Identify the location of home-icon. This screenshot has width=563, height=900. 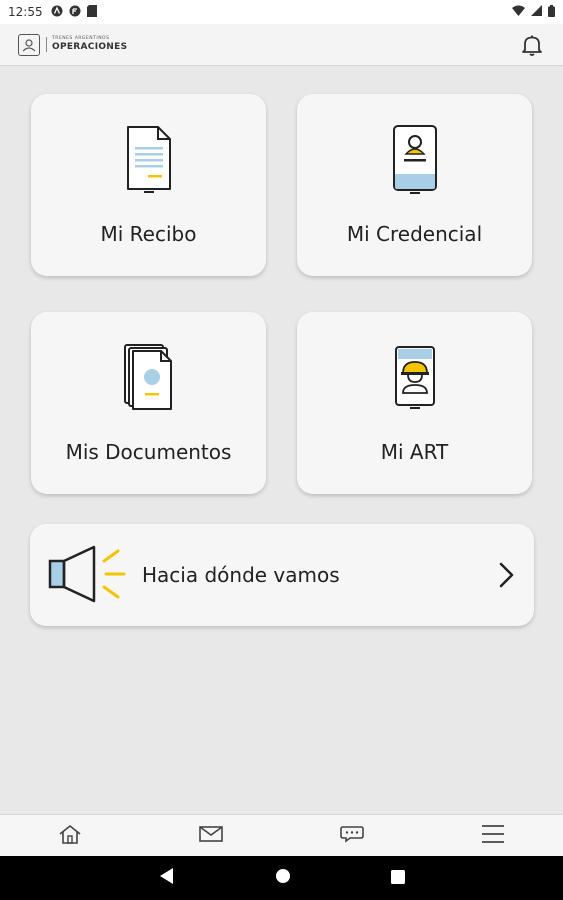
(70, 836).